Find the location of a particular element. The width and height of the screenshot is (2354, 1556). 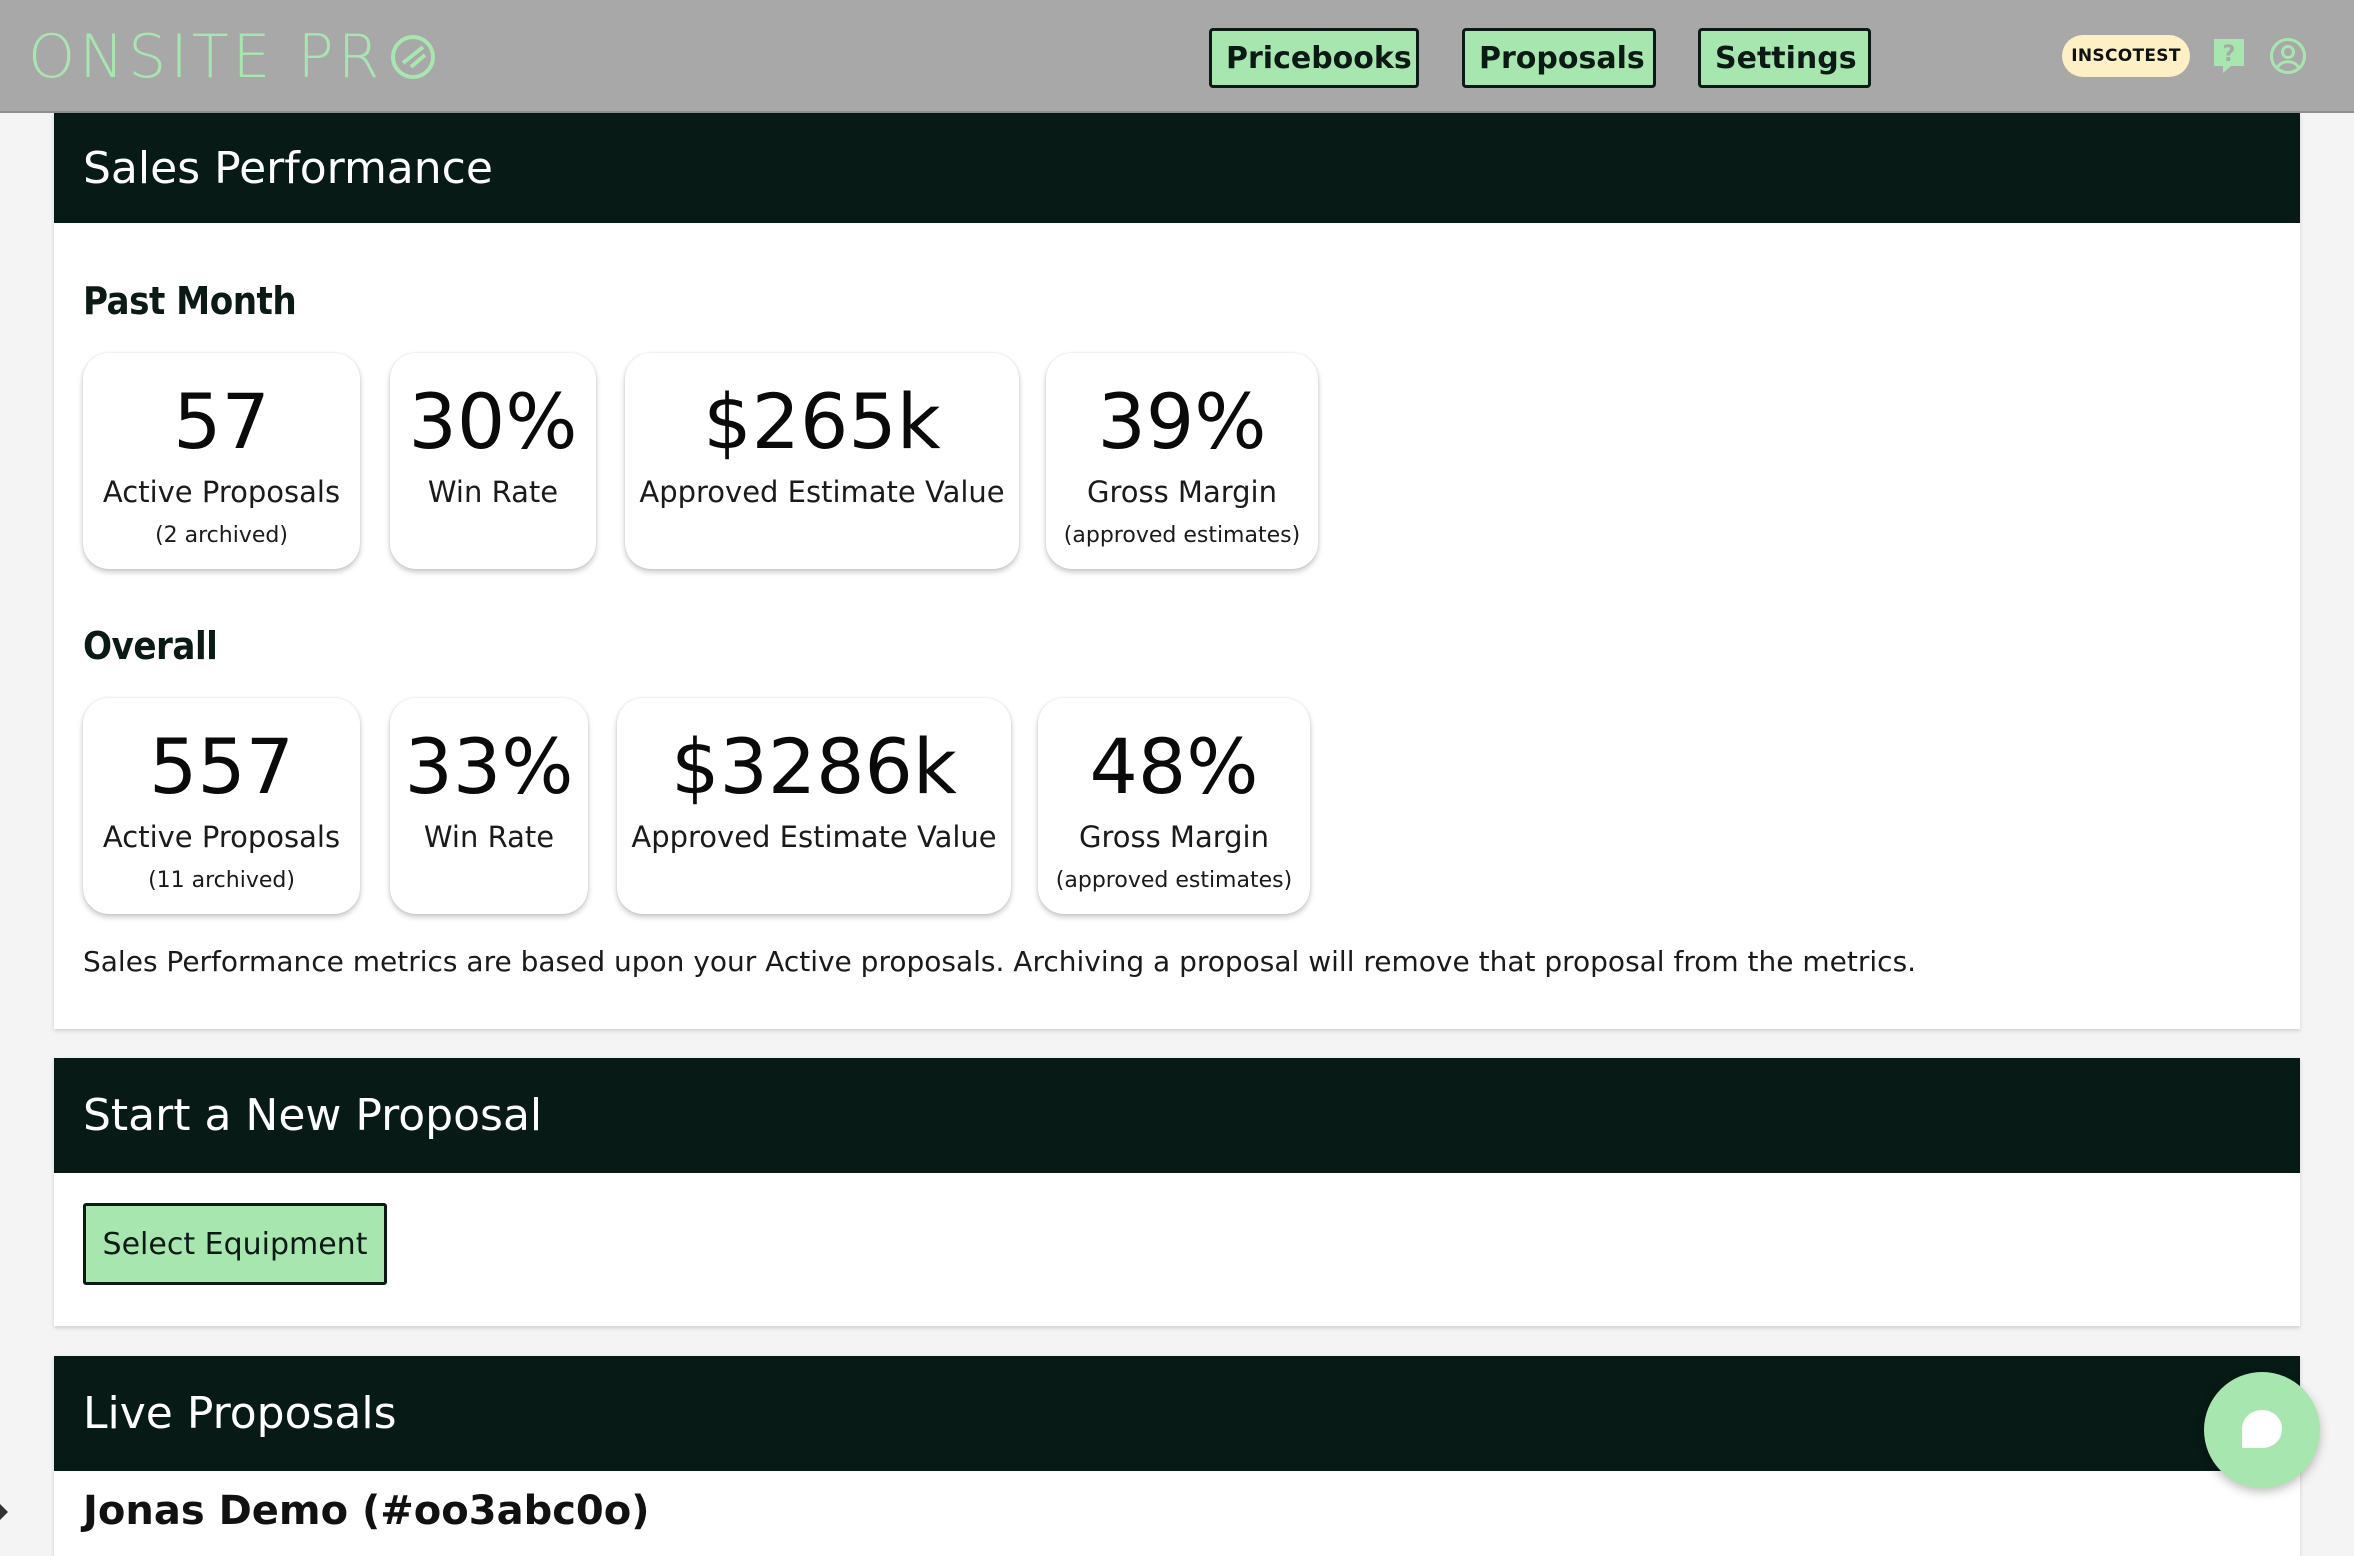

settings-label: Settings is located at coordinates (1786, 58).